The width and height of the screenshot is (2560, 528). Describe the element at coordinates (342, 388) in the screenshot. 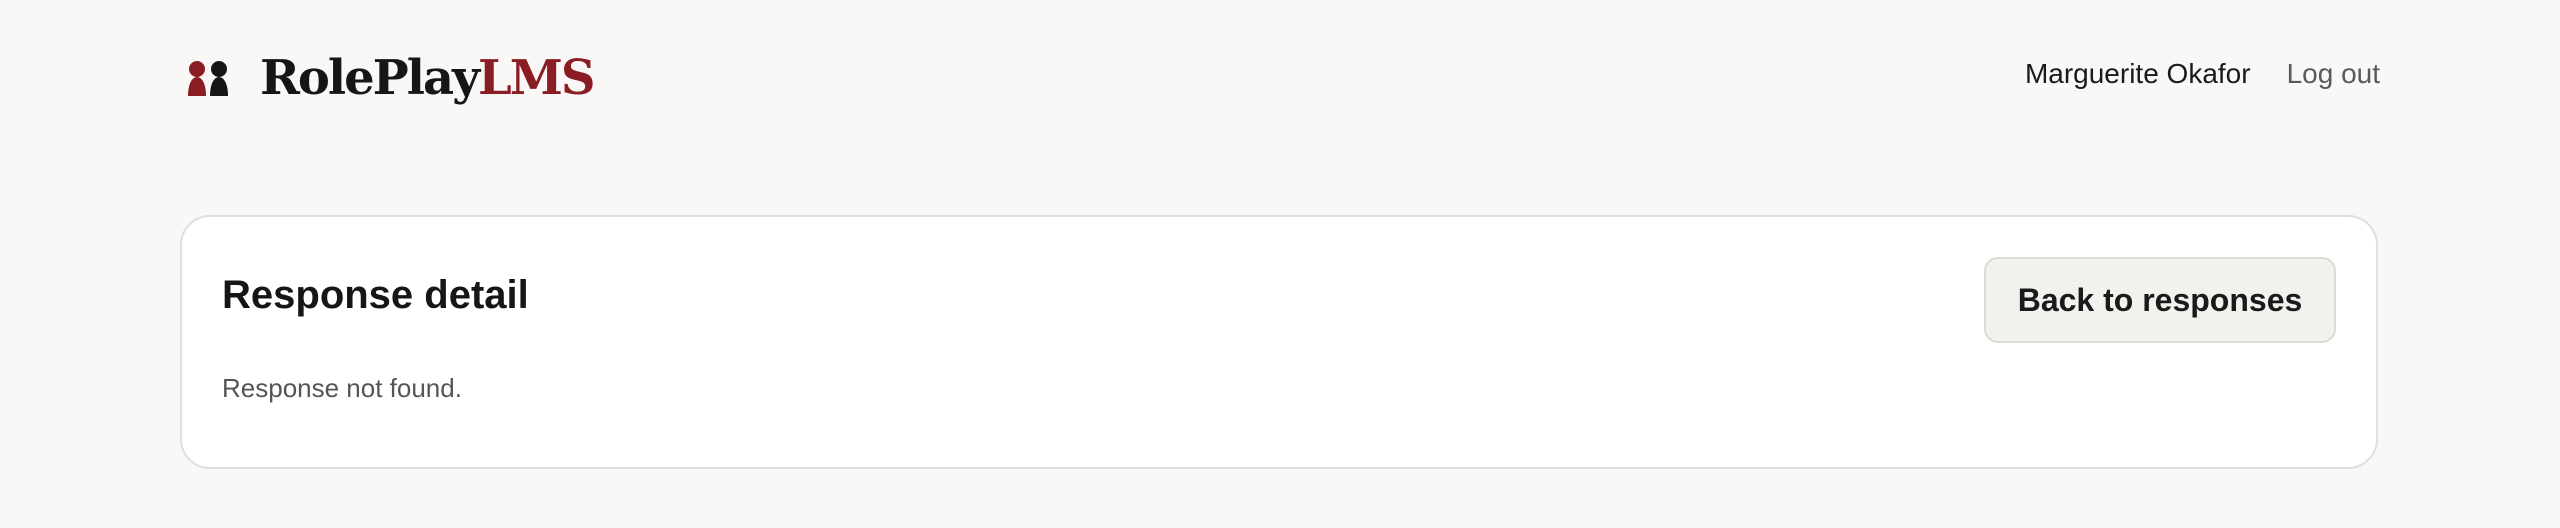

I see `not-found-message: Response not found.` at that location.